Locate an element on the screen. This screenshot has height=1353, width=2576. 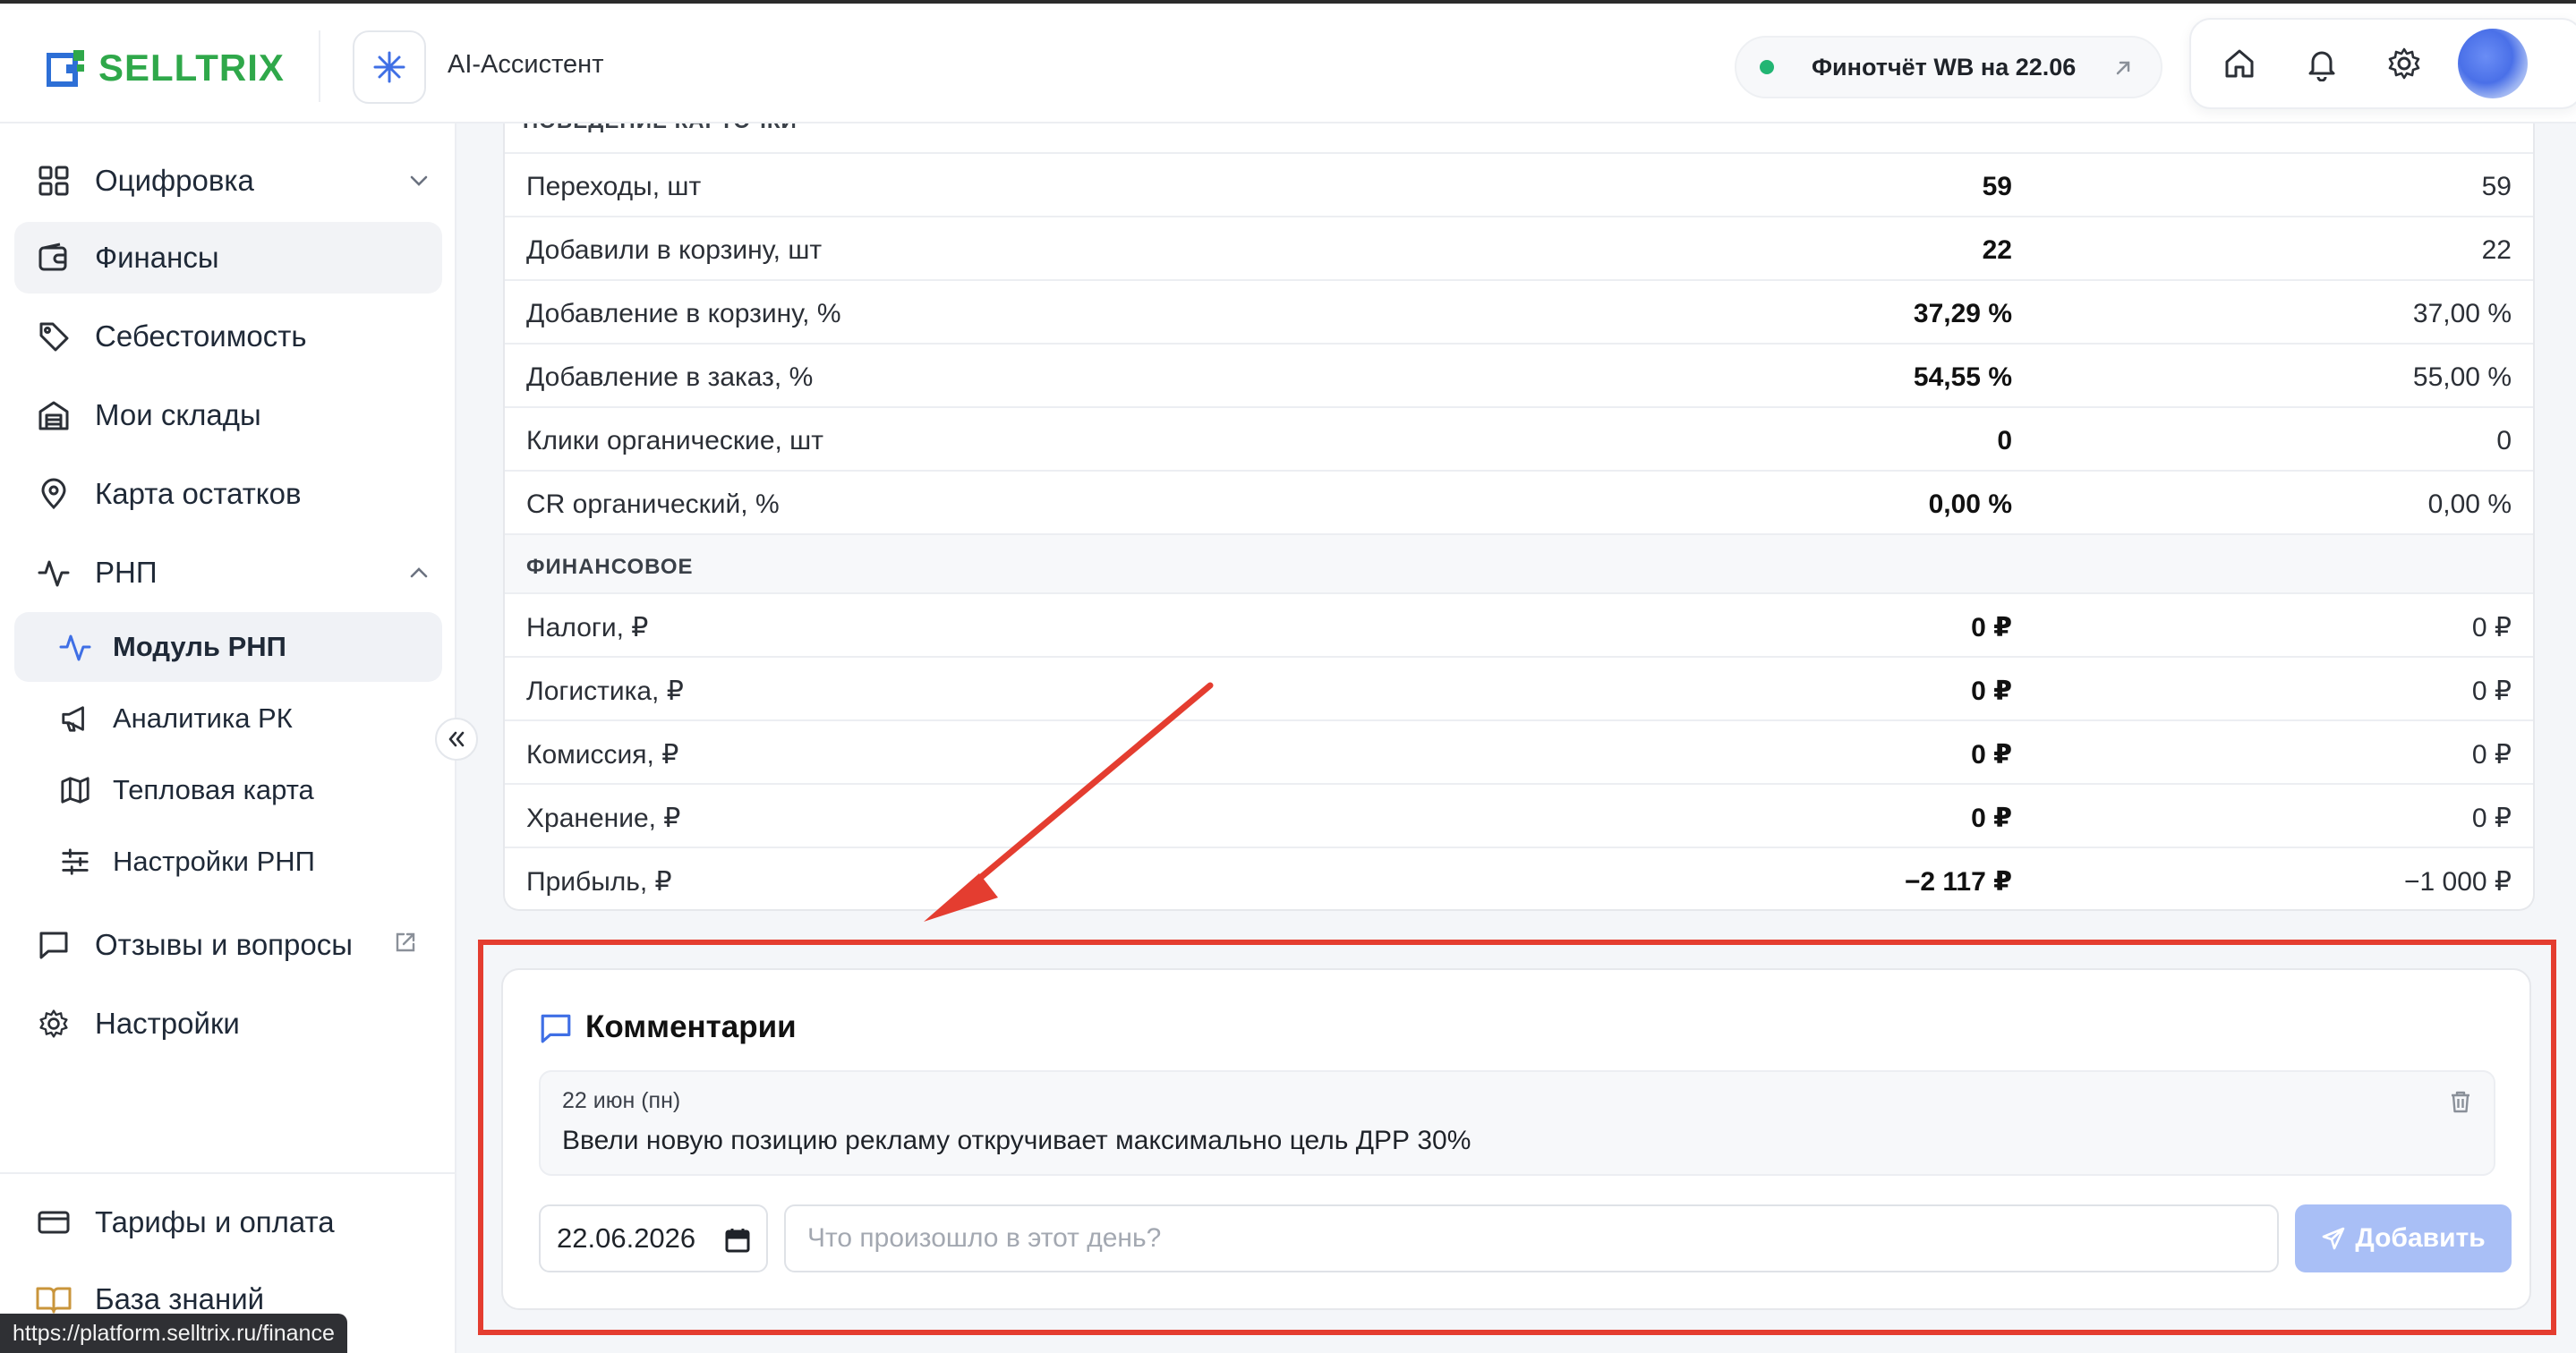
grid-icon is located at coordinates (53, 180).